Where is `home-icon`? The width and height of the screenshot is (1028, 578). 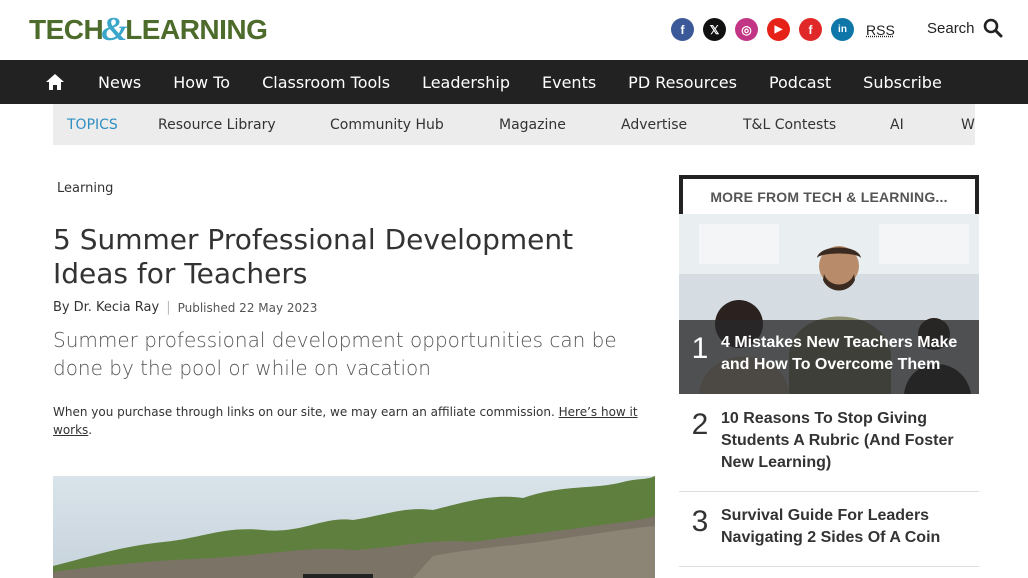 home-icon is located at coordinates (55, 82).